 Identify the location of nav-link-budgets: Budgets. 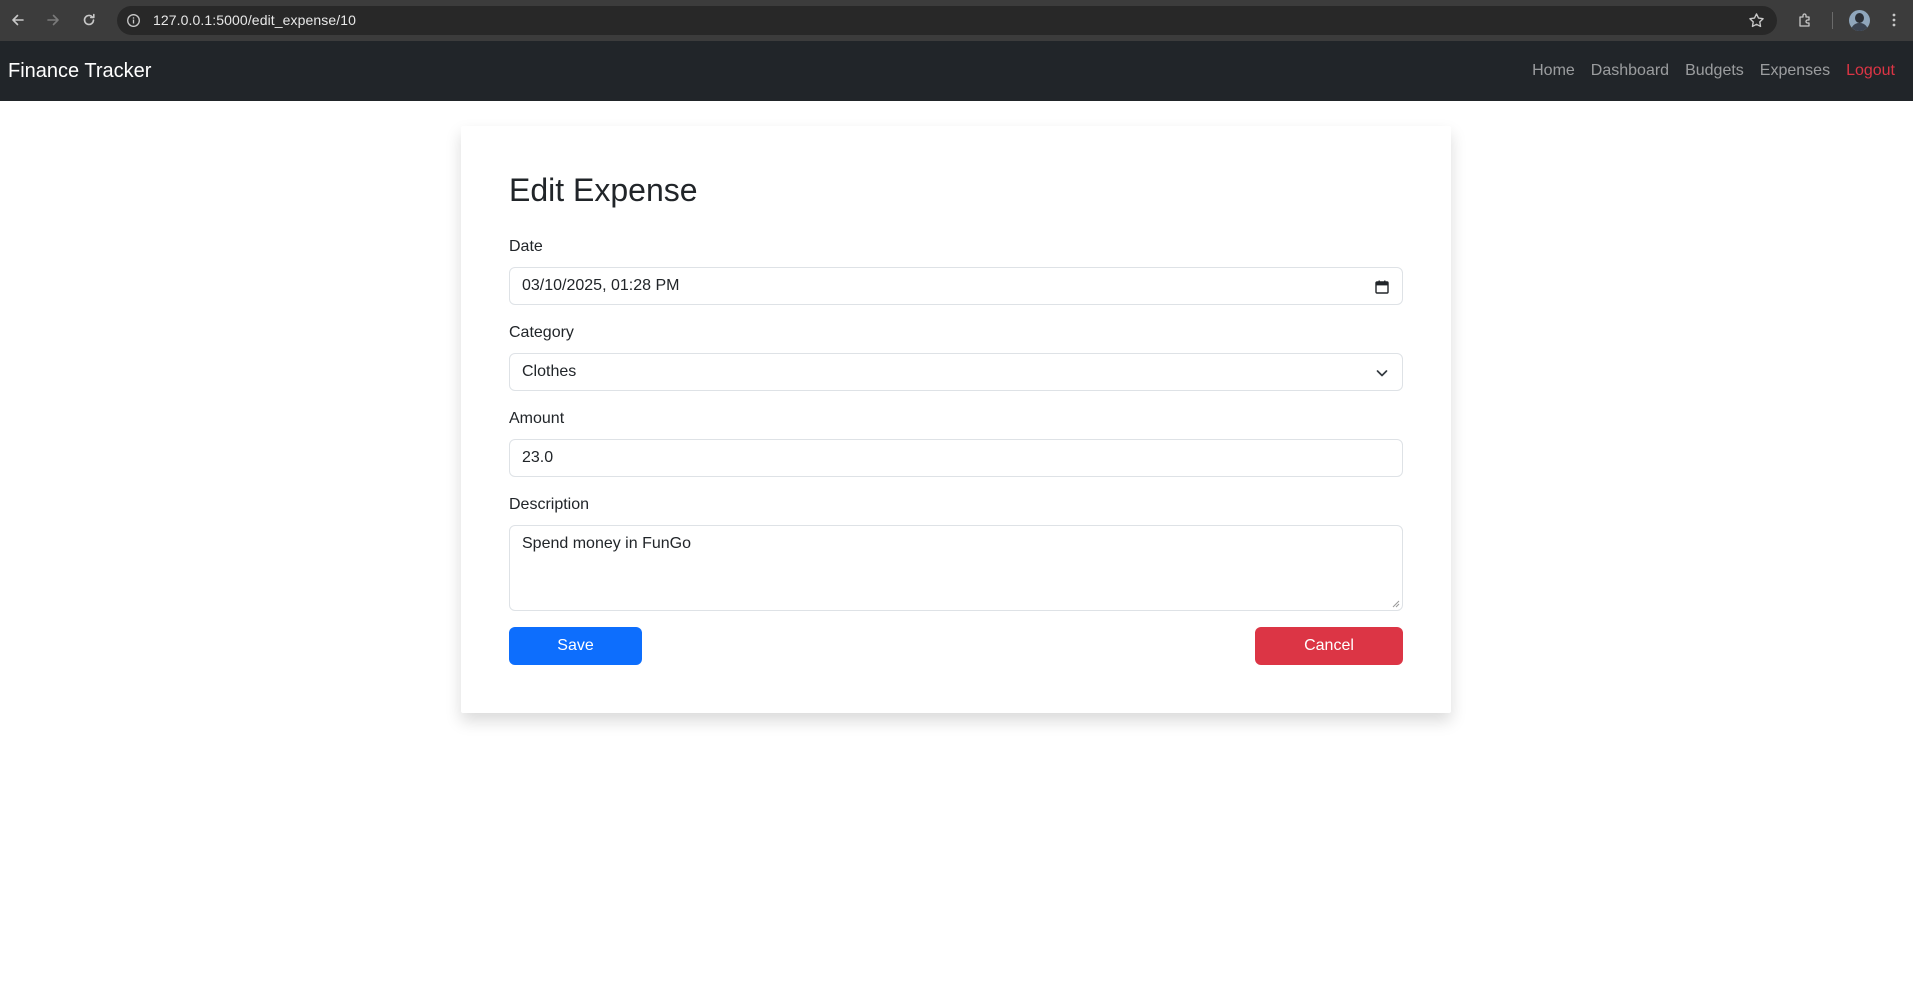
(1714, 71).